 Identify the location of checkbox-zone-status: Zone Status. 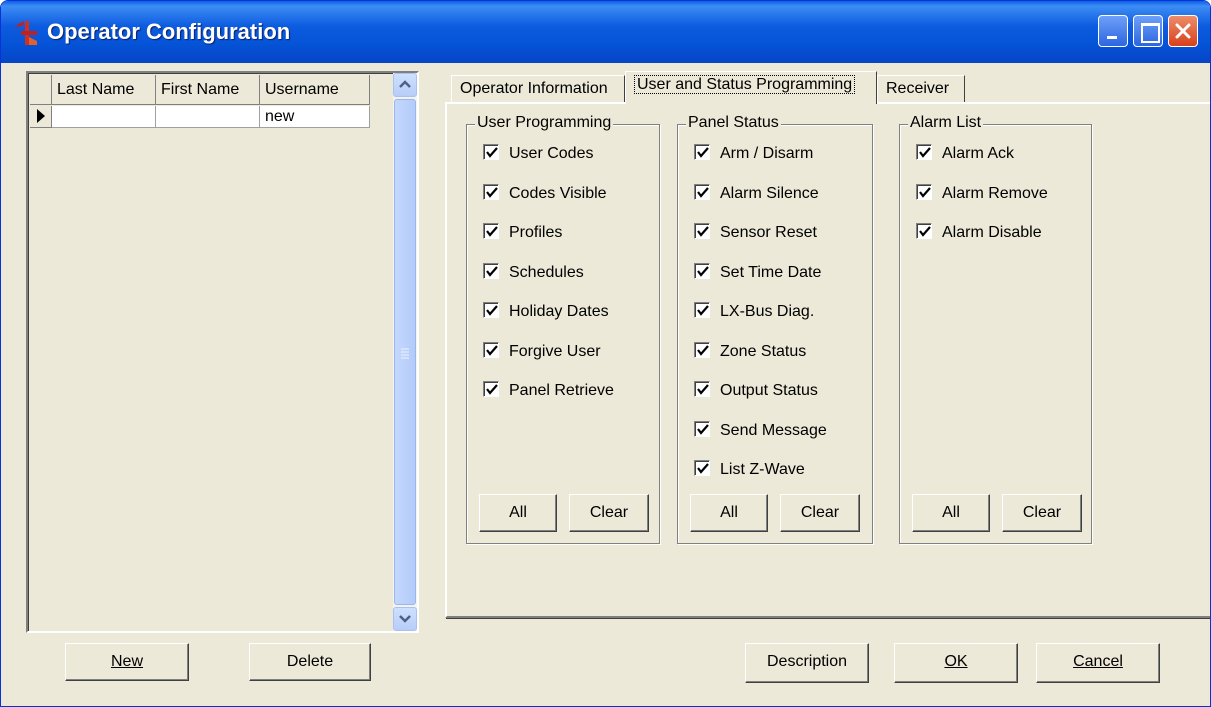
(750, 353).